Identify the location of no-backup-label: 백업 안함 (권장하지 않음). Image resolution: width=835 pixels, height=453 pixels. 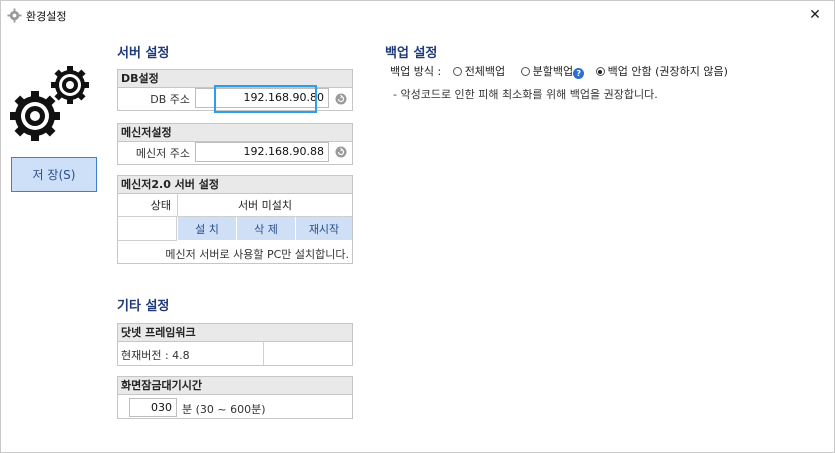
(667, 71).